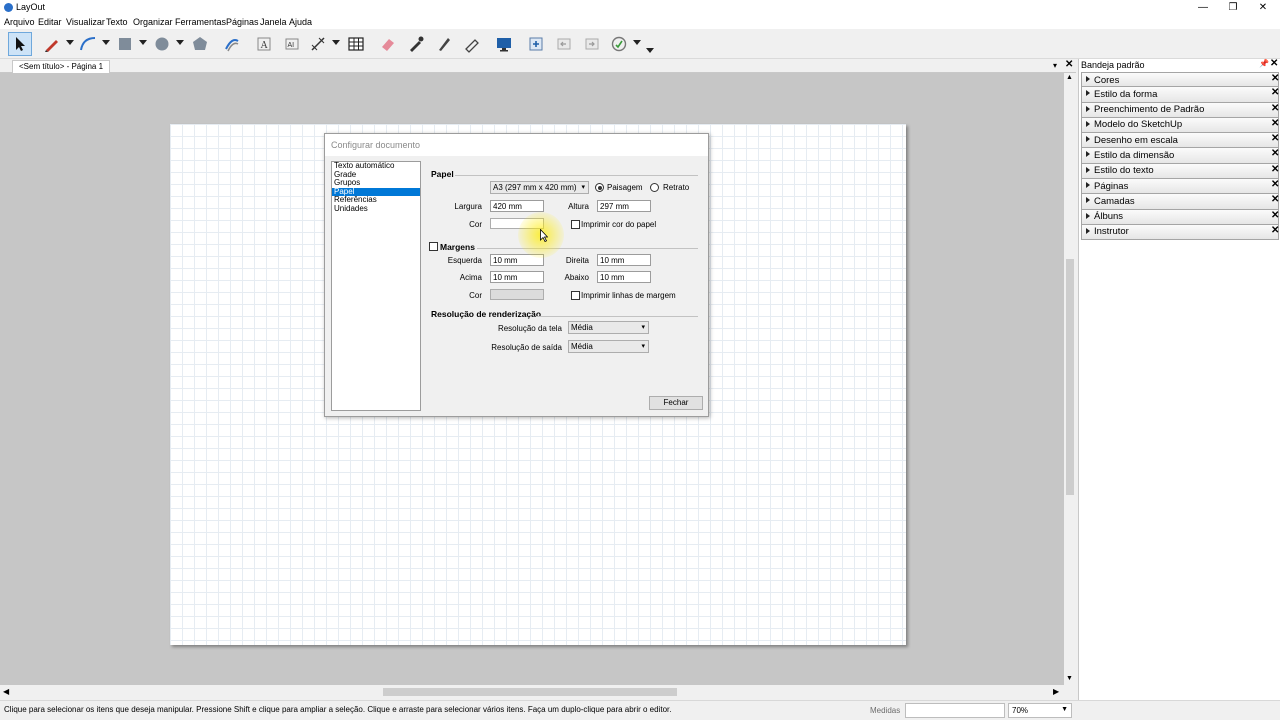 Image resolution: width=1280 pixels, height=720 pixels. I want to click on tray-panel-camadas: Camadas ✕, so click(1180, 202).